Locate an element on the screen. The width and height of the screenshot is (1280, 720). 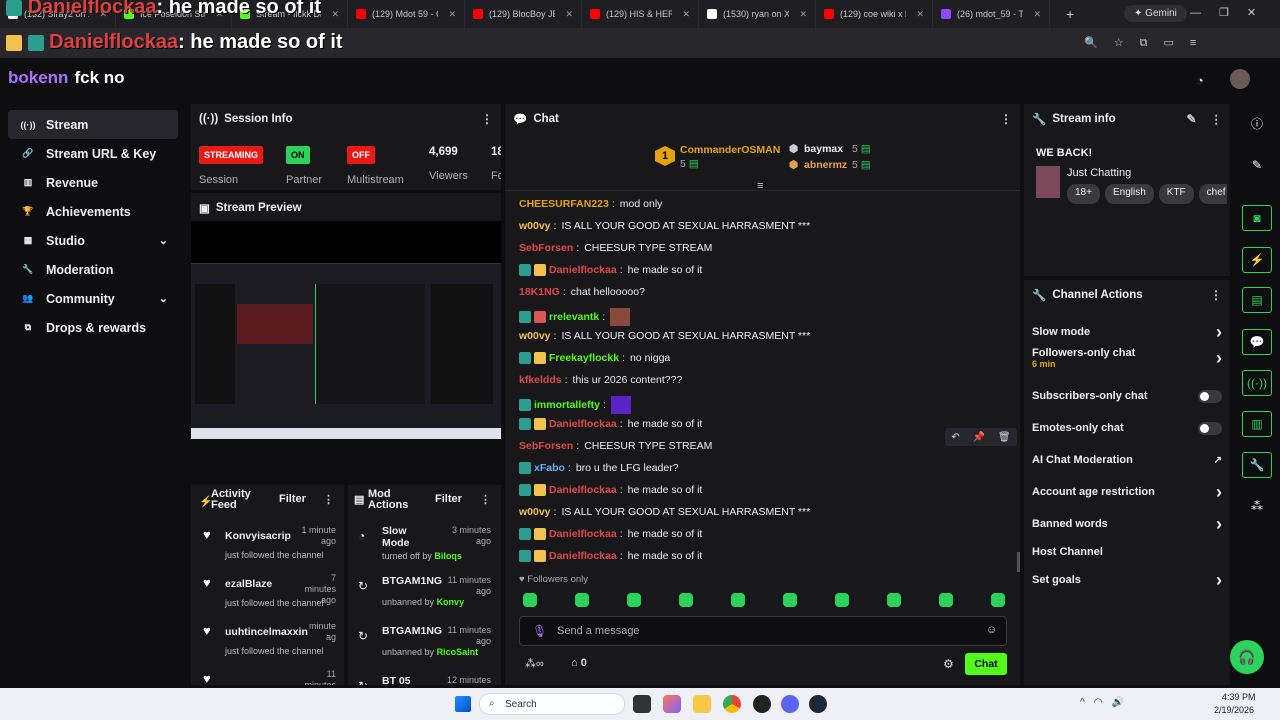
nav-item-studio: ▦ Studio ⌄ is located at coordinates (93, 240).